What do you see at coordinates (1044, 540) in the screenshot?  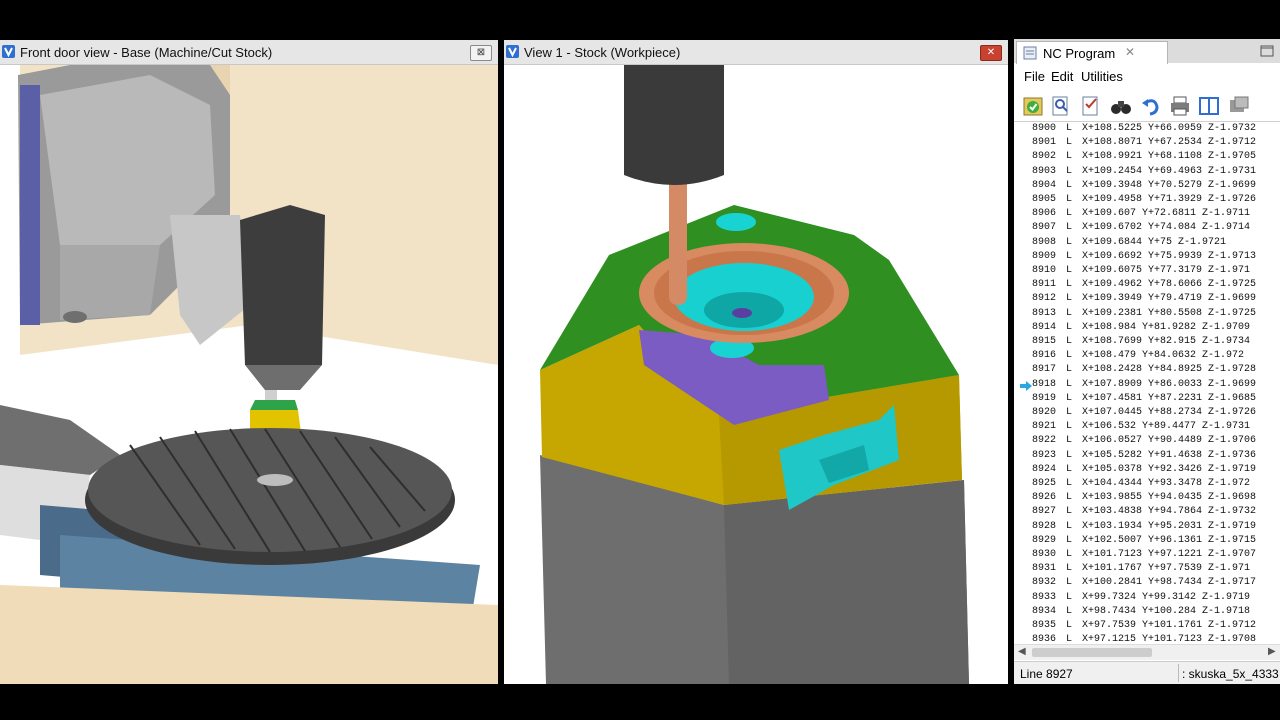 I see `nc-line-number: 8929` at bounding box center [1044, 540].